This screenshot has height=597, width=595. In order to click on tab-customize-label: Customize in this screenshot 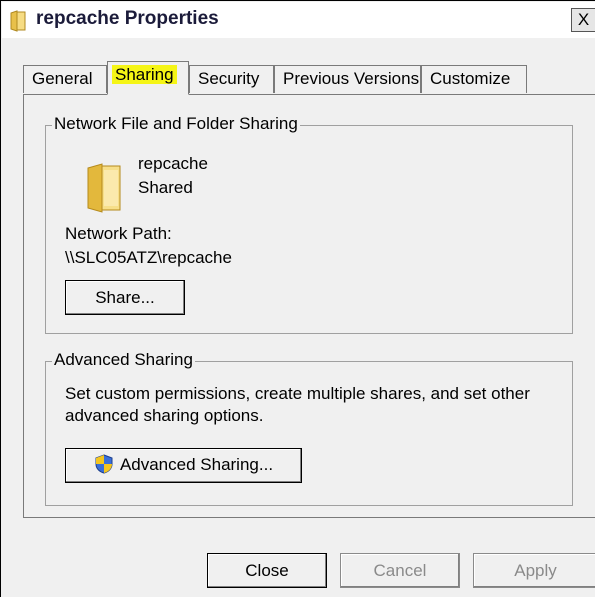, I will do `click(470, 78)`.